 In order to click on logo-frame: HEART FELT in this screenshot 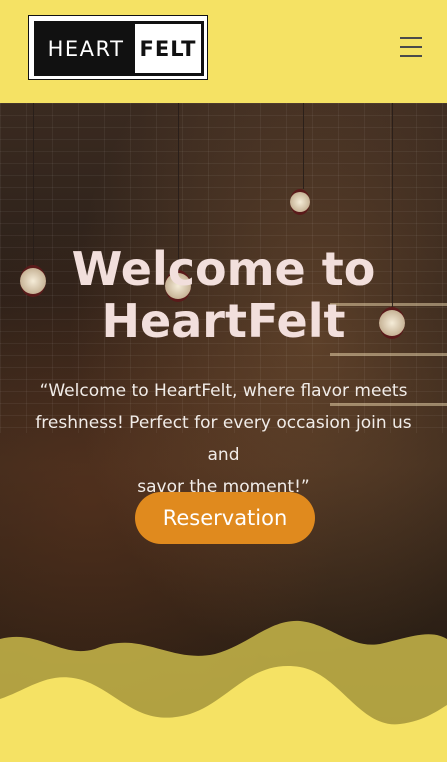, I will do `click(119, 48)`.